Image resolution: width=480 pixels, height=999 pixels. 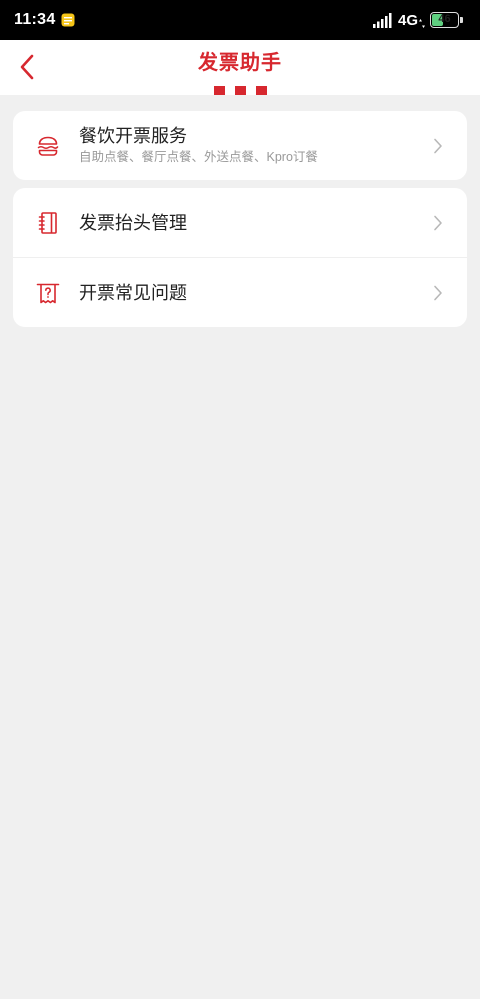 I want to click on service-subtitle: 自助点餐、餐厅点餐、外送点餐、Kpro订餐, so click(x=198, y=157).